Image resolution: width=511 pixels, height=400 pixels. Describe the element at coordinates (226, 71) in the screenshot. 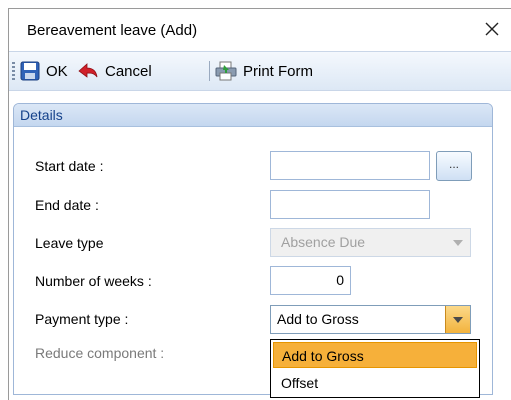

I see `print-icon` at that location.